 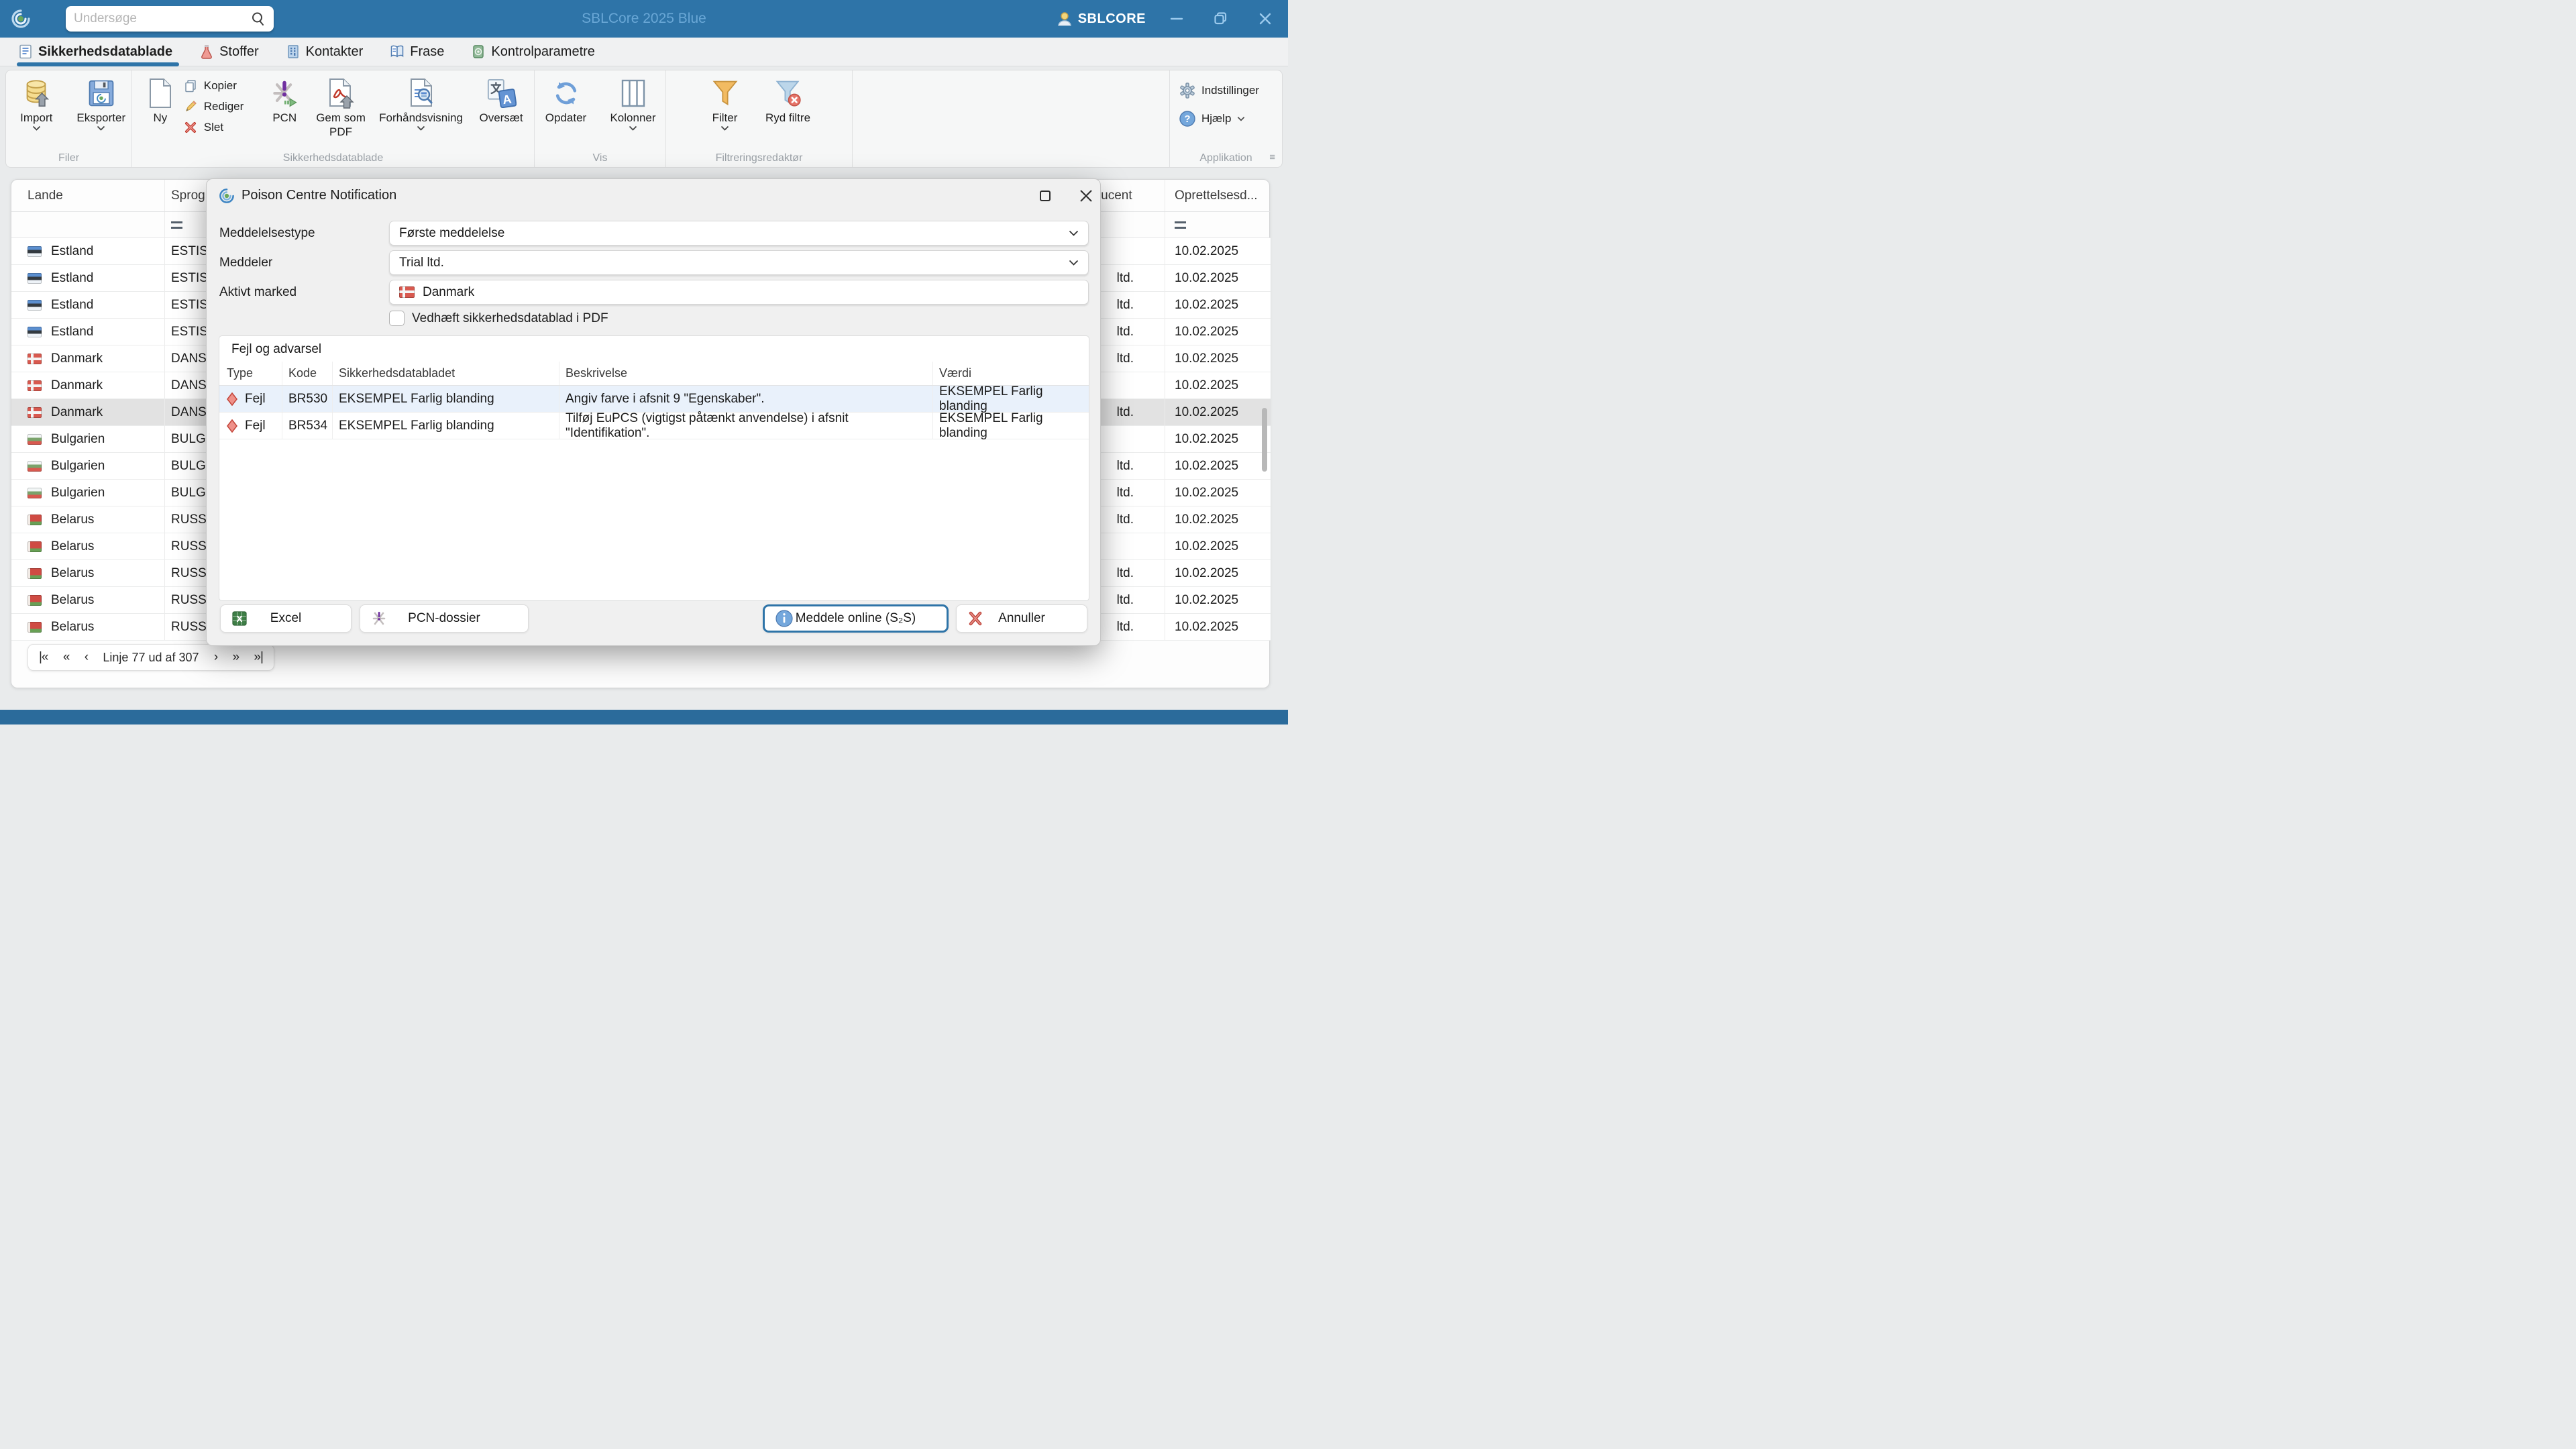 I want to click on column-header-vaerdi: Værdi, so click(x=1011, y=373).